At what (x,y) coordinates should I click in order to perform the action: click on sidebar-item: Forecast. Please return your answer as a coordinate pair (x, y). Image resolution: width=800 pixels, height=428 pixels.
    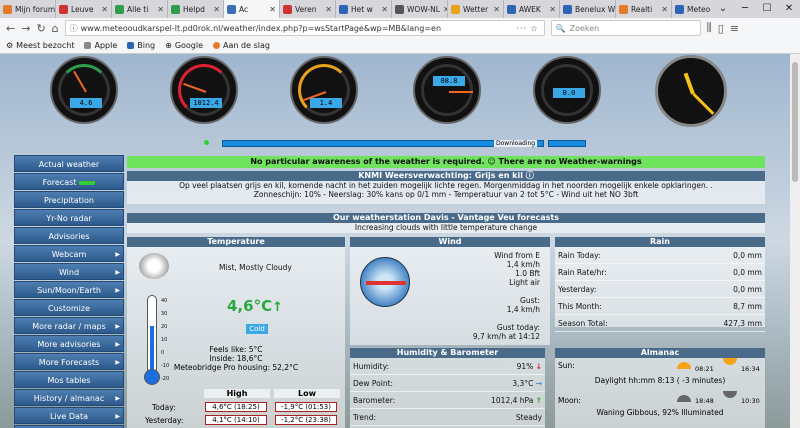
    Looking at the image, I should click on (69, 181).